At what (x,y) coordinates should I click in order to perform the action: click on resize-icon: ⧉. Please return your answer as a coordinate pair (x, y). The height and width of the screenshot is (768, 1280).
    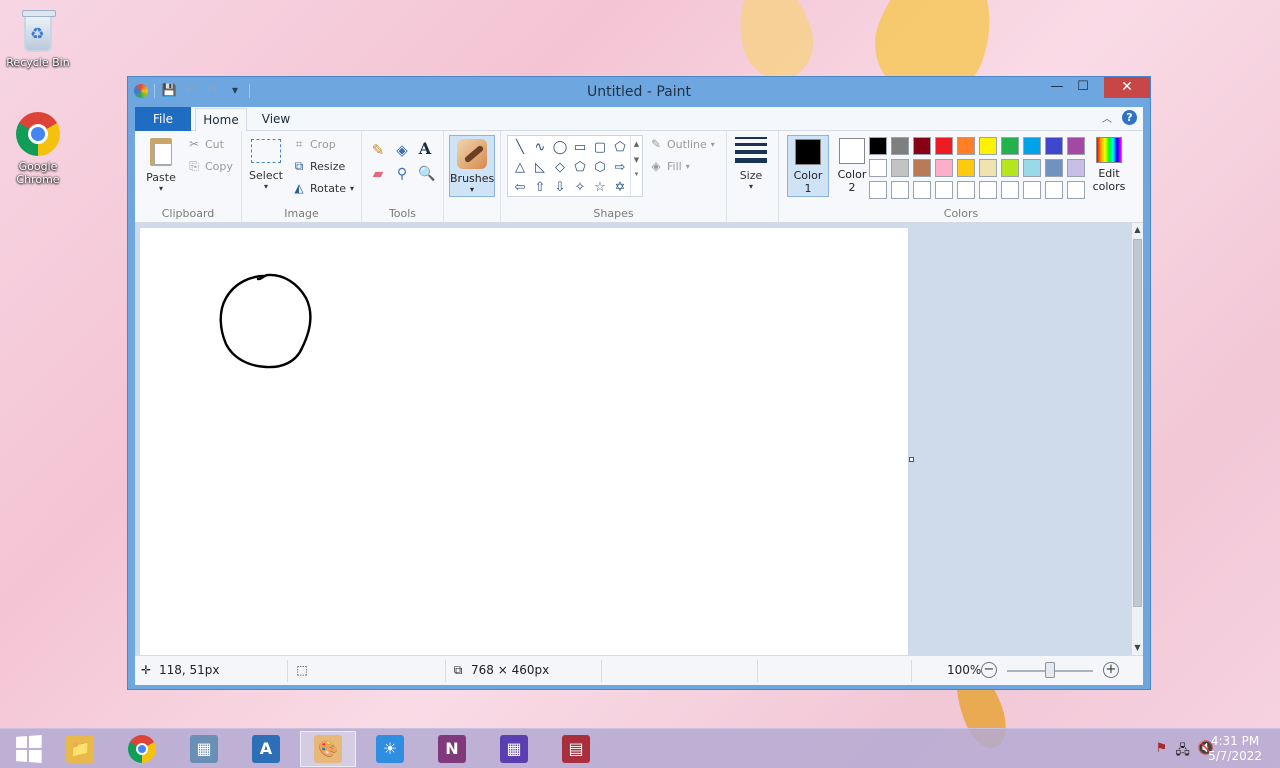
    Looking at the image, I should click on (299, 166).